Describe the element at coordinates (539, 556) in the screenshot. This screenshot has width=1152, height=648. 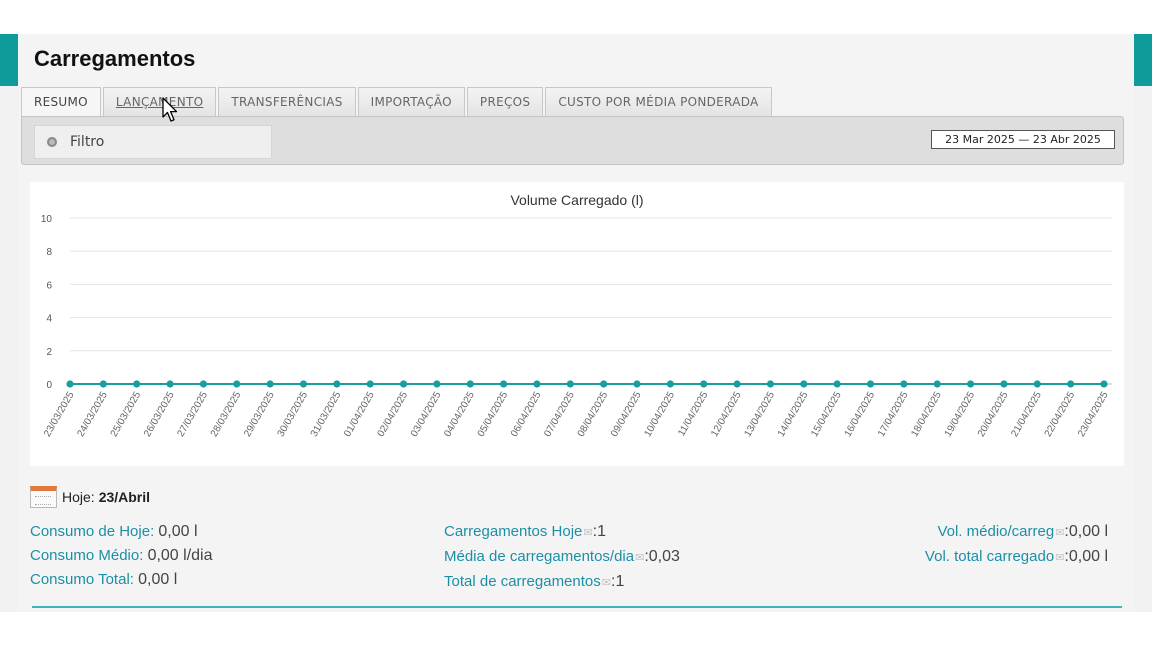
I see `stat-label: Média de carregamentos/dia` at that location.